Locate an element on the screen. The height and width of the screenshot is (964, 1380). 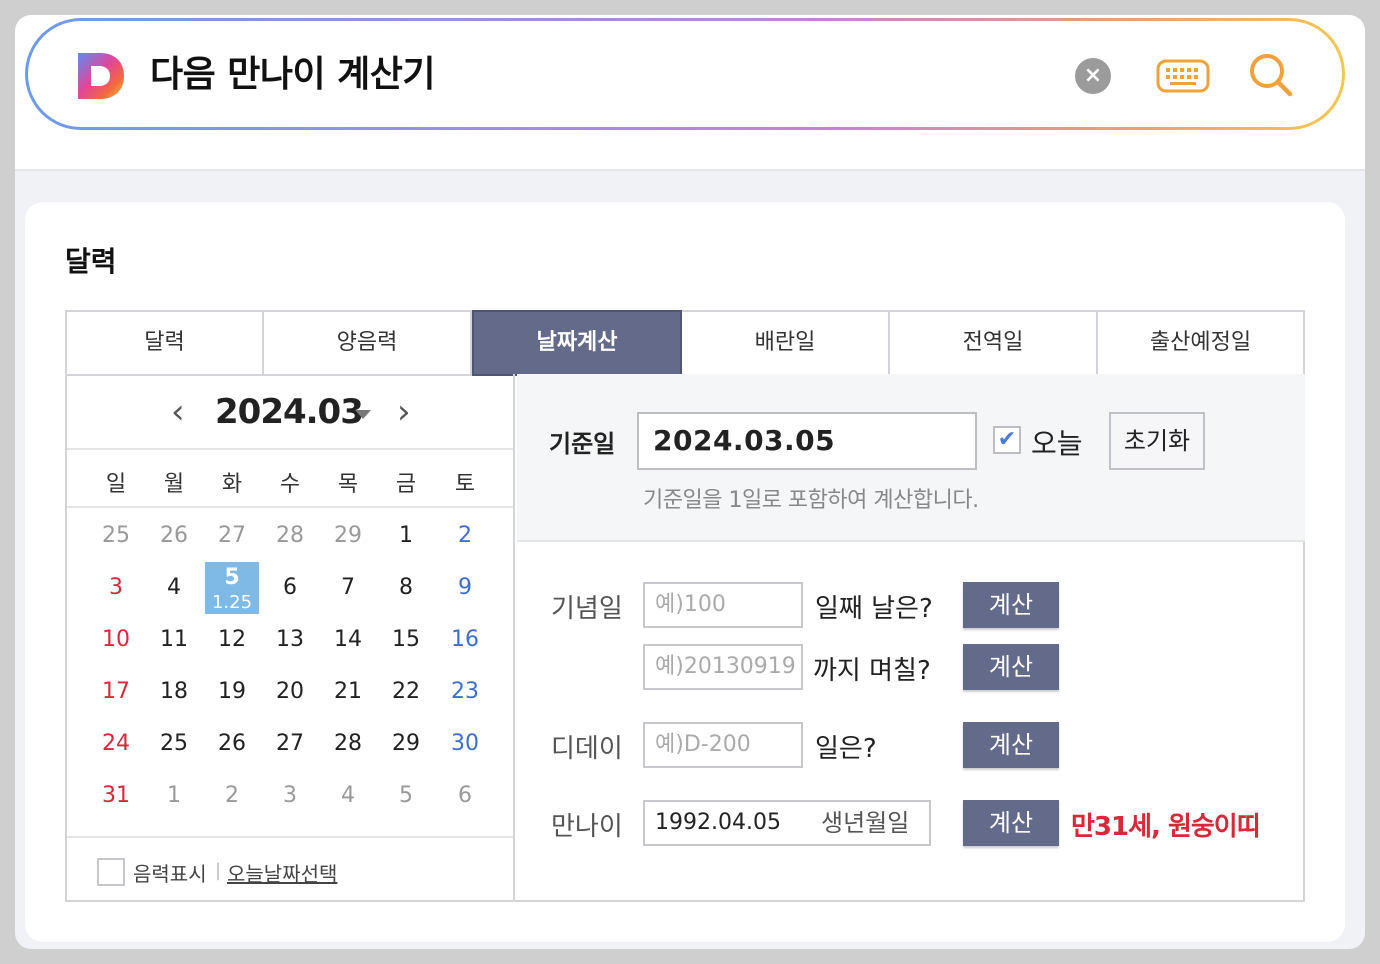
calendar-day: 20 is located at coordinates (290, 692).